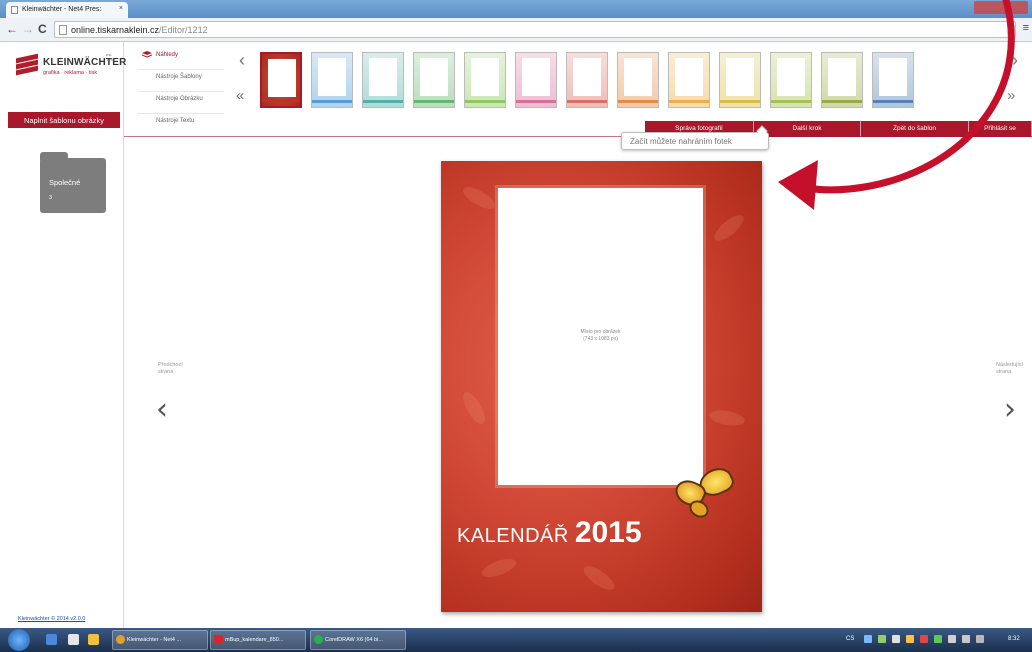  What do you see at coordinates (706, 495) in the screenshot?
I see `butterfly-image` at bounding box center [706, 495].